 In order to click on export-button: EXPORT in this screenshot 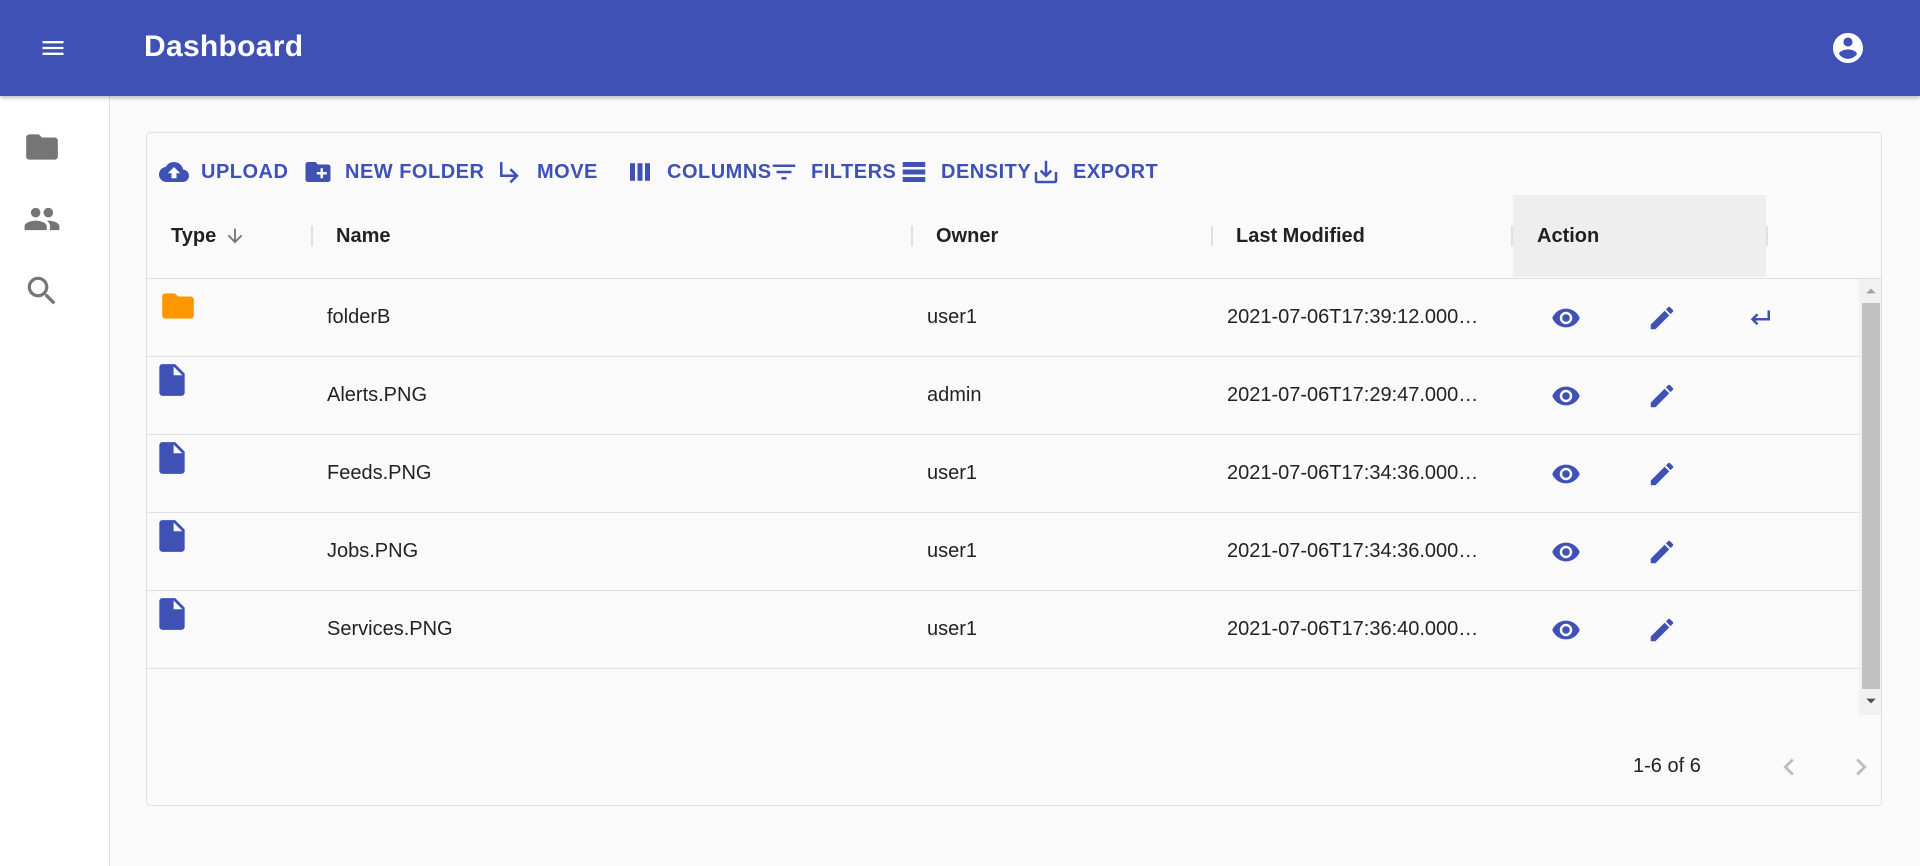, I will do `click(1094, 172)`.